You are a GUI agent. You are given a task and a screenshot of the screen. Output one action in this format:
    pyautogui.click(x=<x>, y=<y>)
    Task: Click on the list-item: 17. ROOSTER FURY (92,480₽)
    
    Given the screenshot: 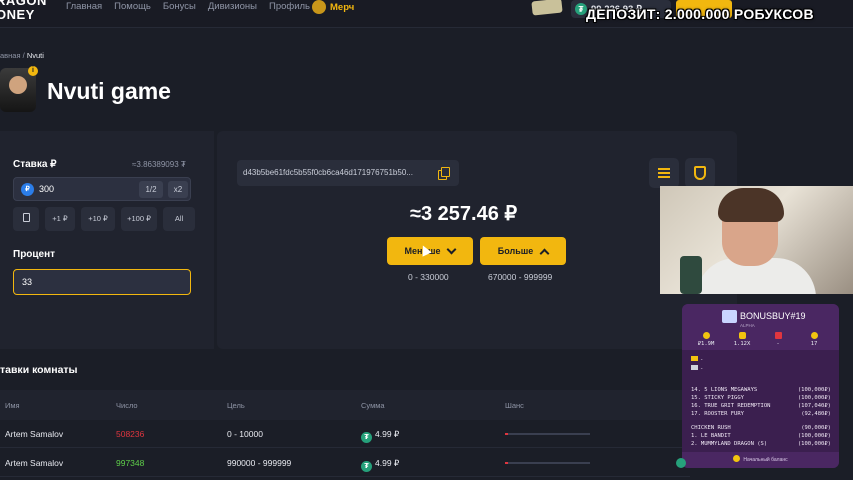 What is the action you would take?
    pyautogui.click(x=761, y=414)
    